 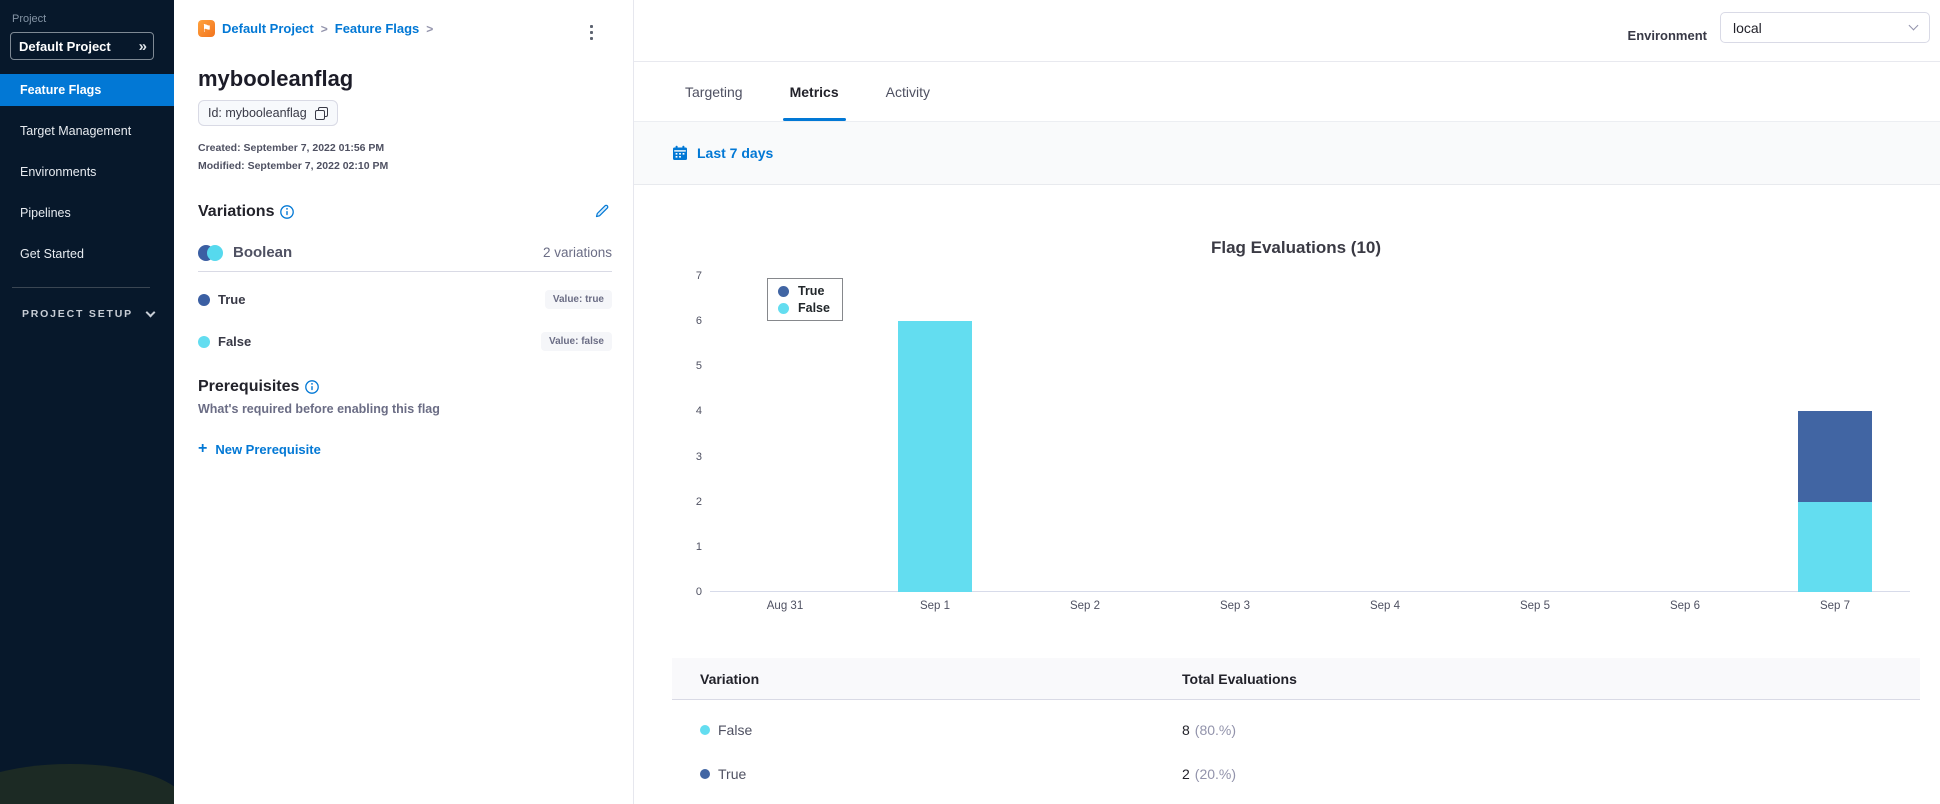 What do you see at coordinates (206, 28) in the screenshot?
I see `flag-module-icon: ⚑` at bounding box center [206, 28].